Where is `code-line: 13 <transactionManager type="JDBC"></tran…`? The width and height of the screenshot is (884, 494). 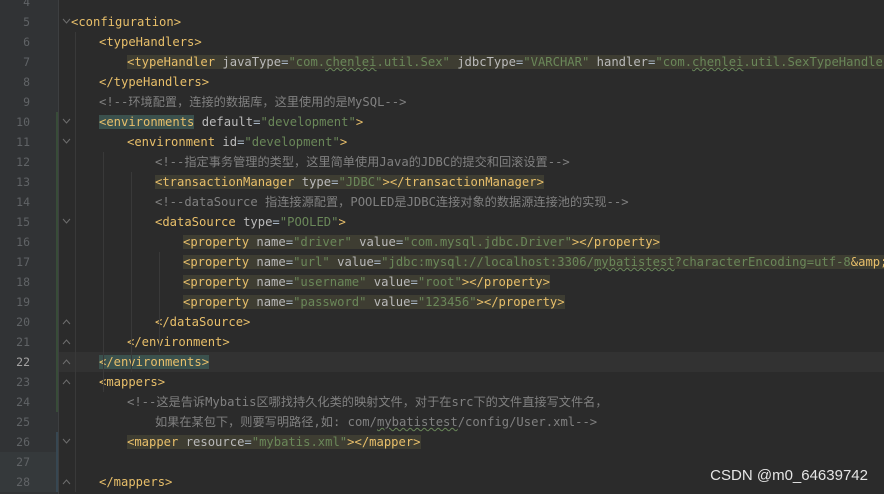 code-line: 13 <transactionManager type="JDBC"></tran… is located at coordinates (442, 182).